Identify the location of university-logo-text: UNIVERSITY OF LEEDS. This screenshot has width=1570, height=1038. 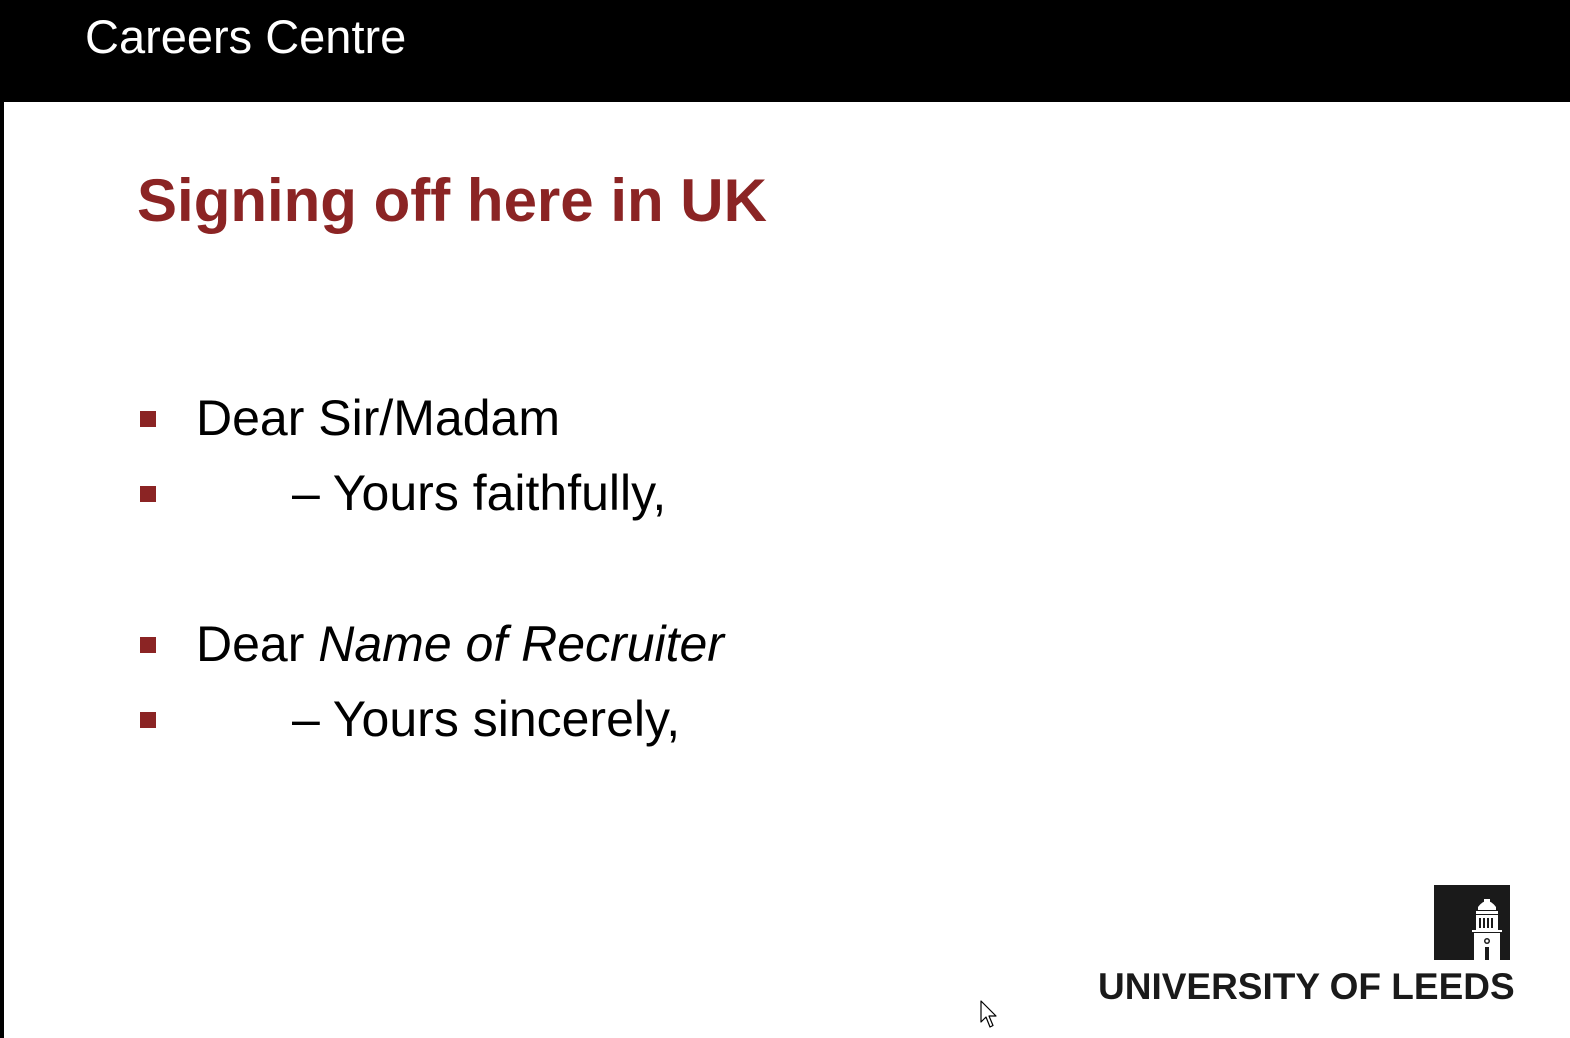
(1306, 986).